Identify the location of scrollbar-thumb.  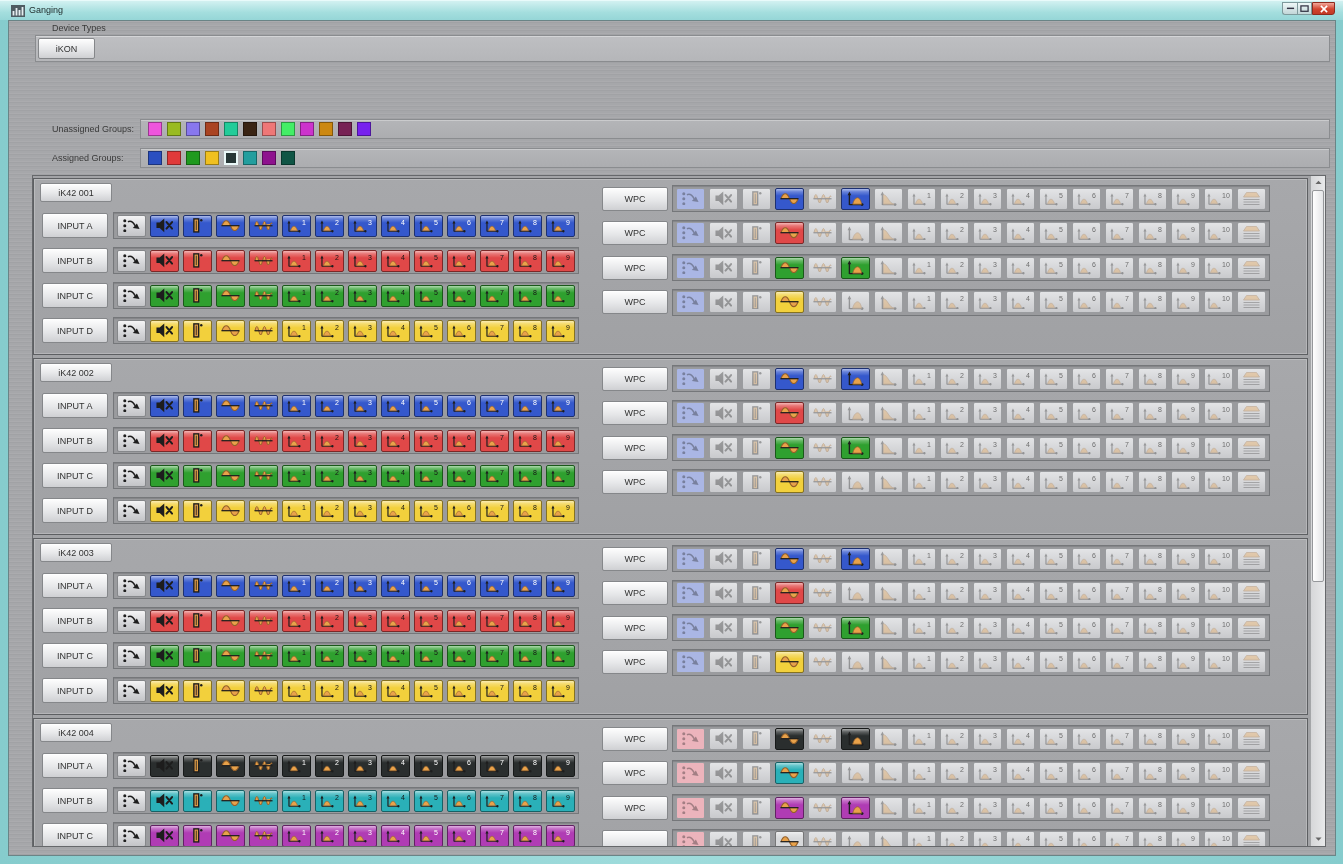
(1318, 386).